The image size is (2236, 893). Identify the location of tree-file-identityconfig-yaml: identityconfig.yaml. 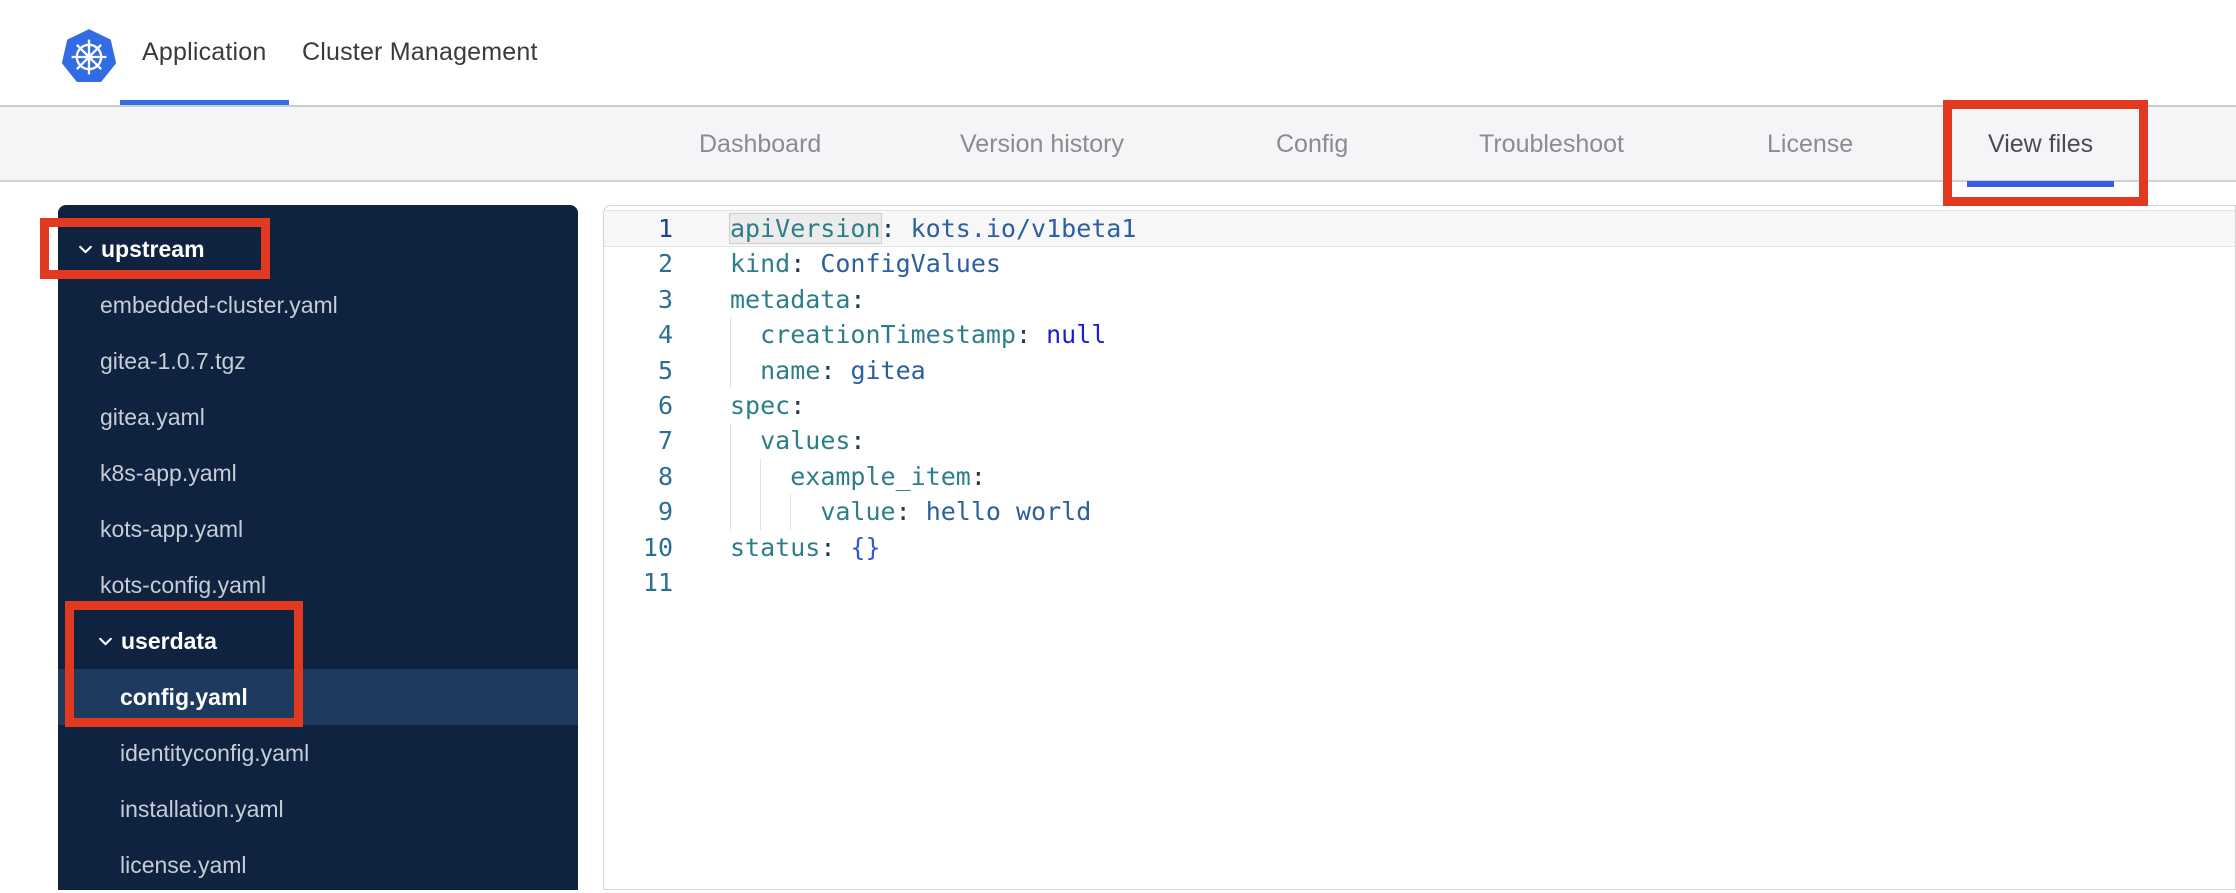
(318, 753).